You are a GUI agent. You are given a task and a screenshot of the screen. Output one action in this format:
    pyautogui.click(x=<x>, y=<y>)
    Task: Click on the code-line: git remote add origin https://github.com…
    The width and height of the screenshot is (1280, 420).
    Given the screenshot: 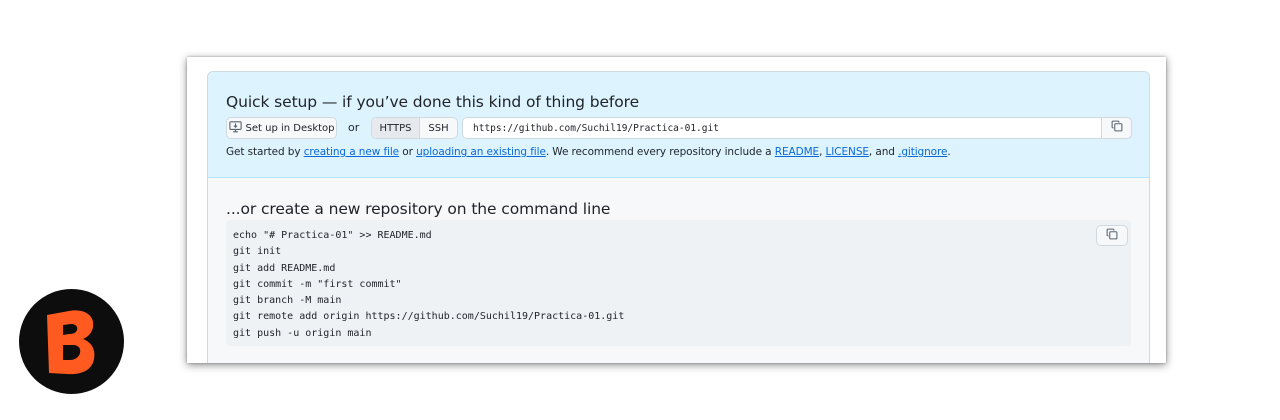 What is the action you would take?
    pyautogui.click(x=429, y=317)
    